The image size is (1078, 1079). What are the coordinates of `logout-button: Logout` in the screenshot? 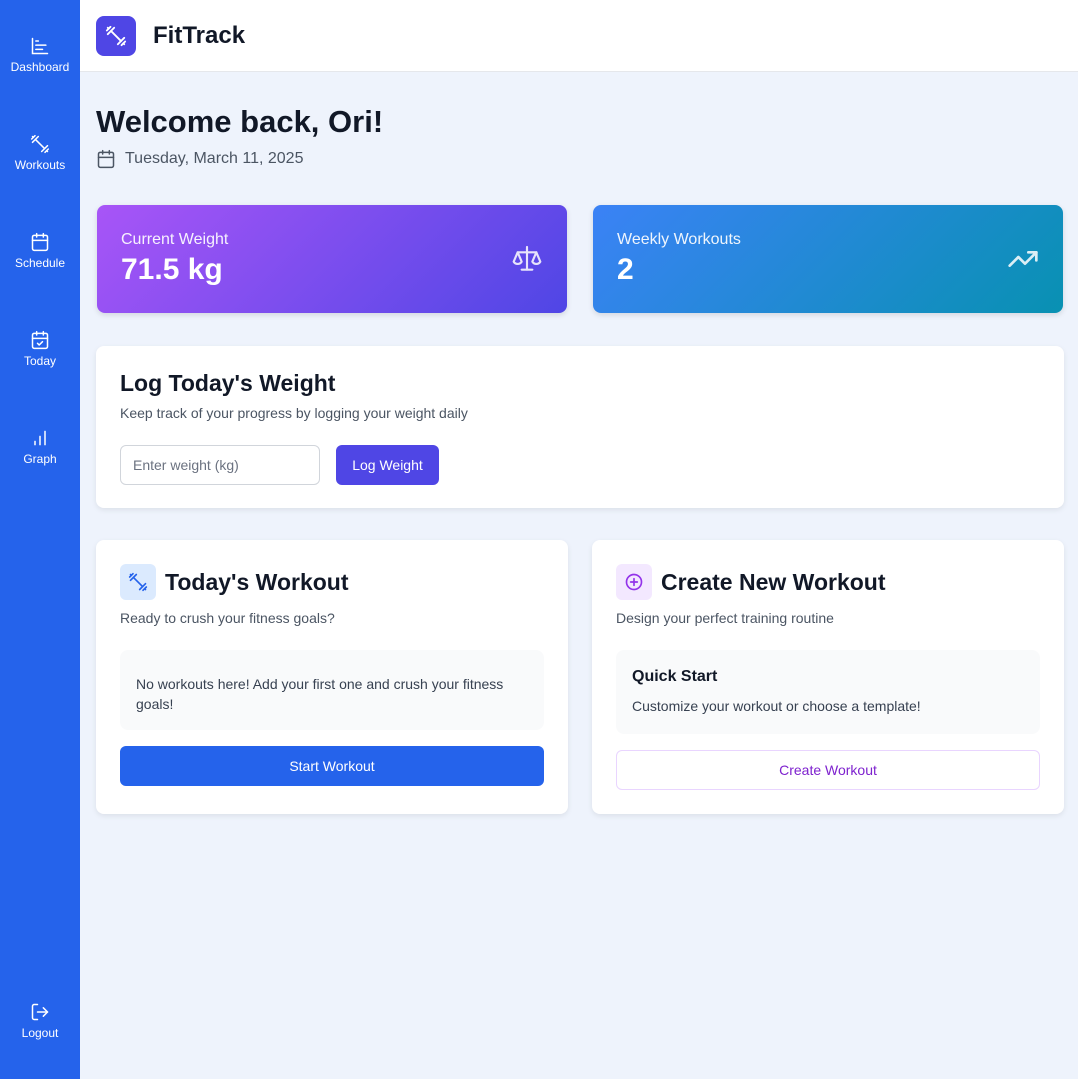 It's located at (40, 1021).